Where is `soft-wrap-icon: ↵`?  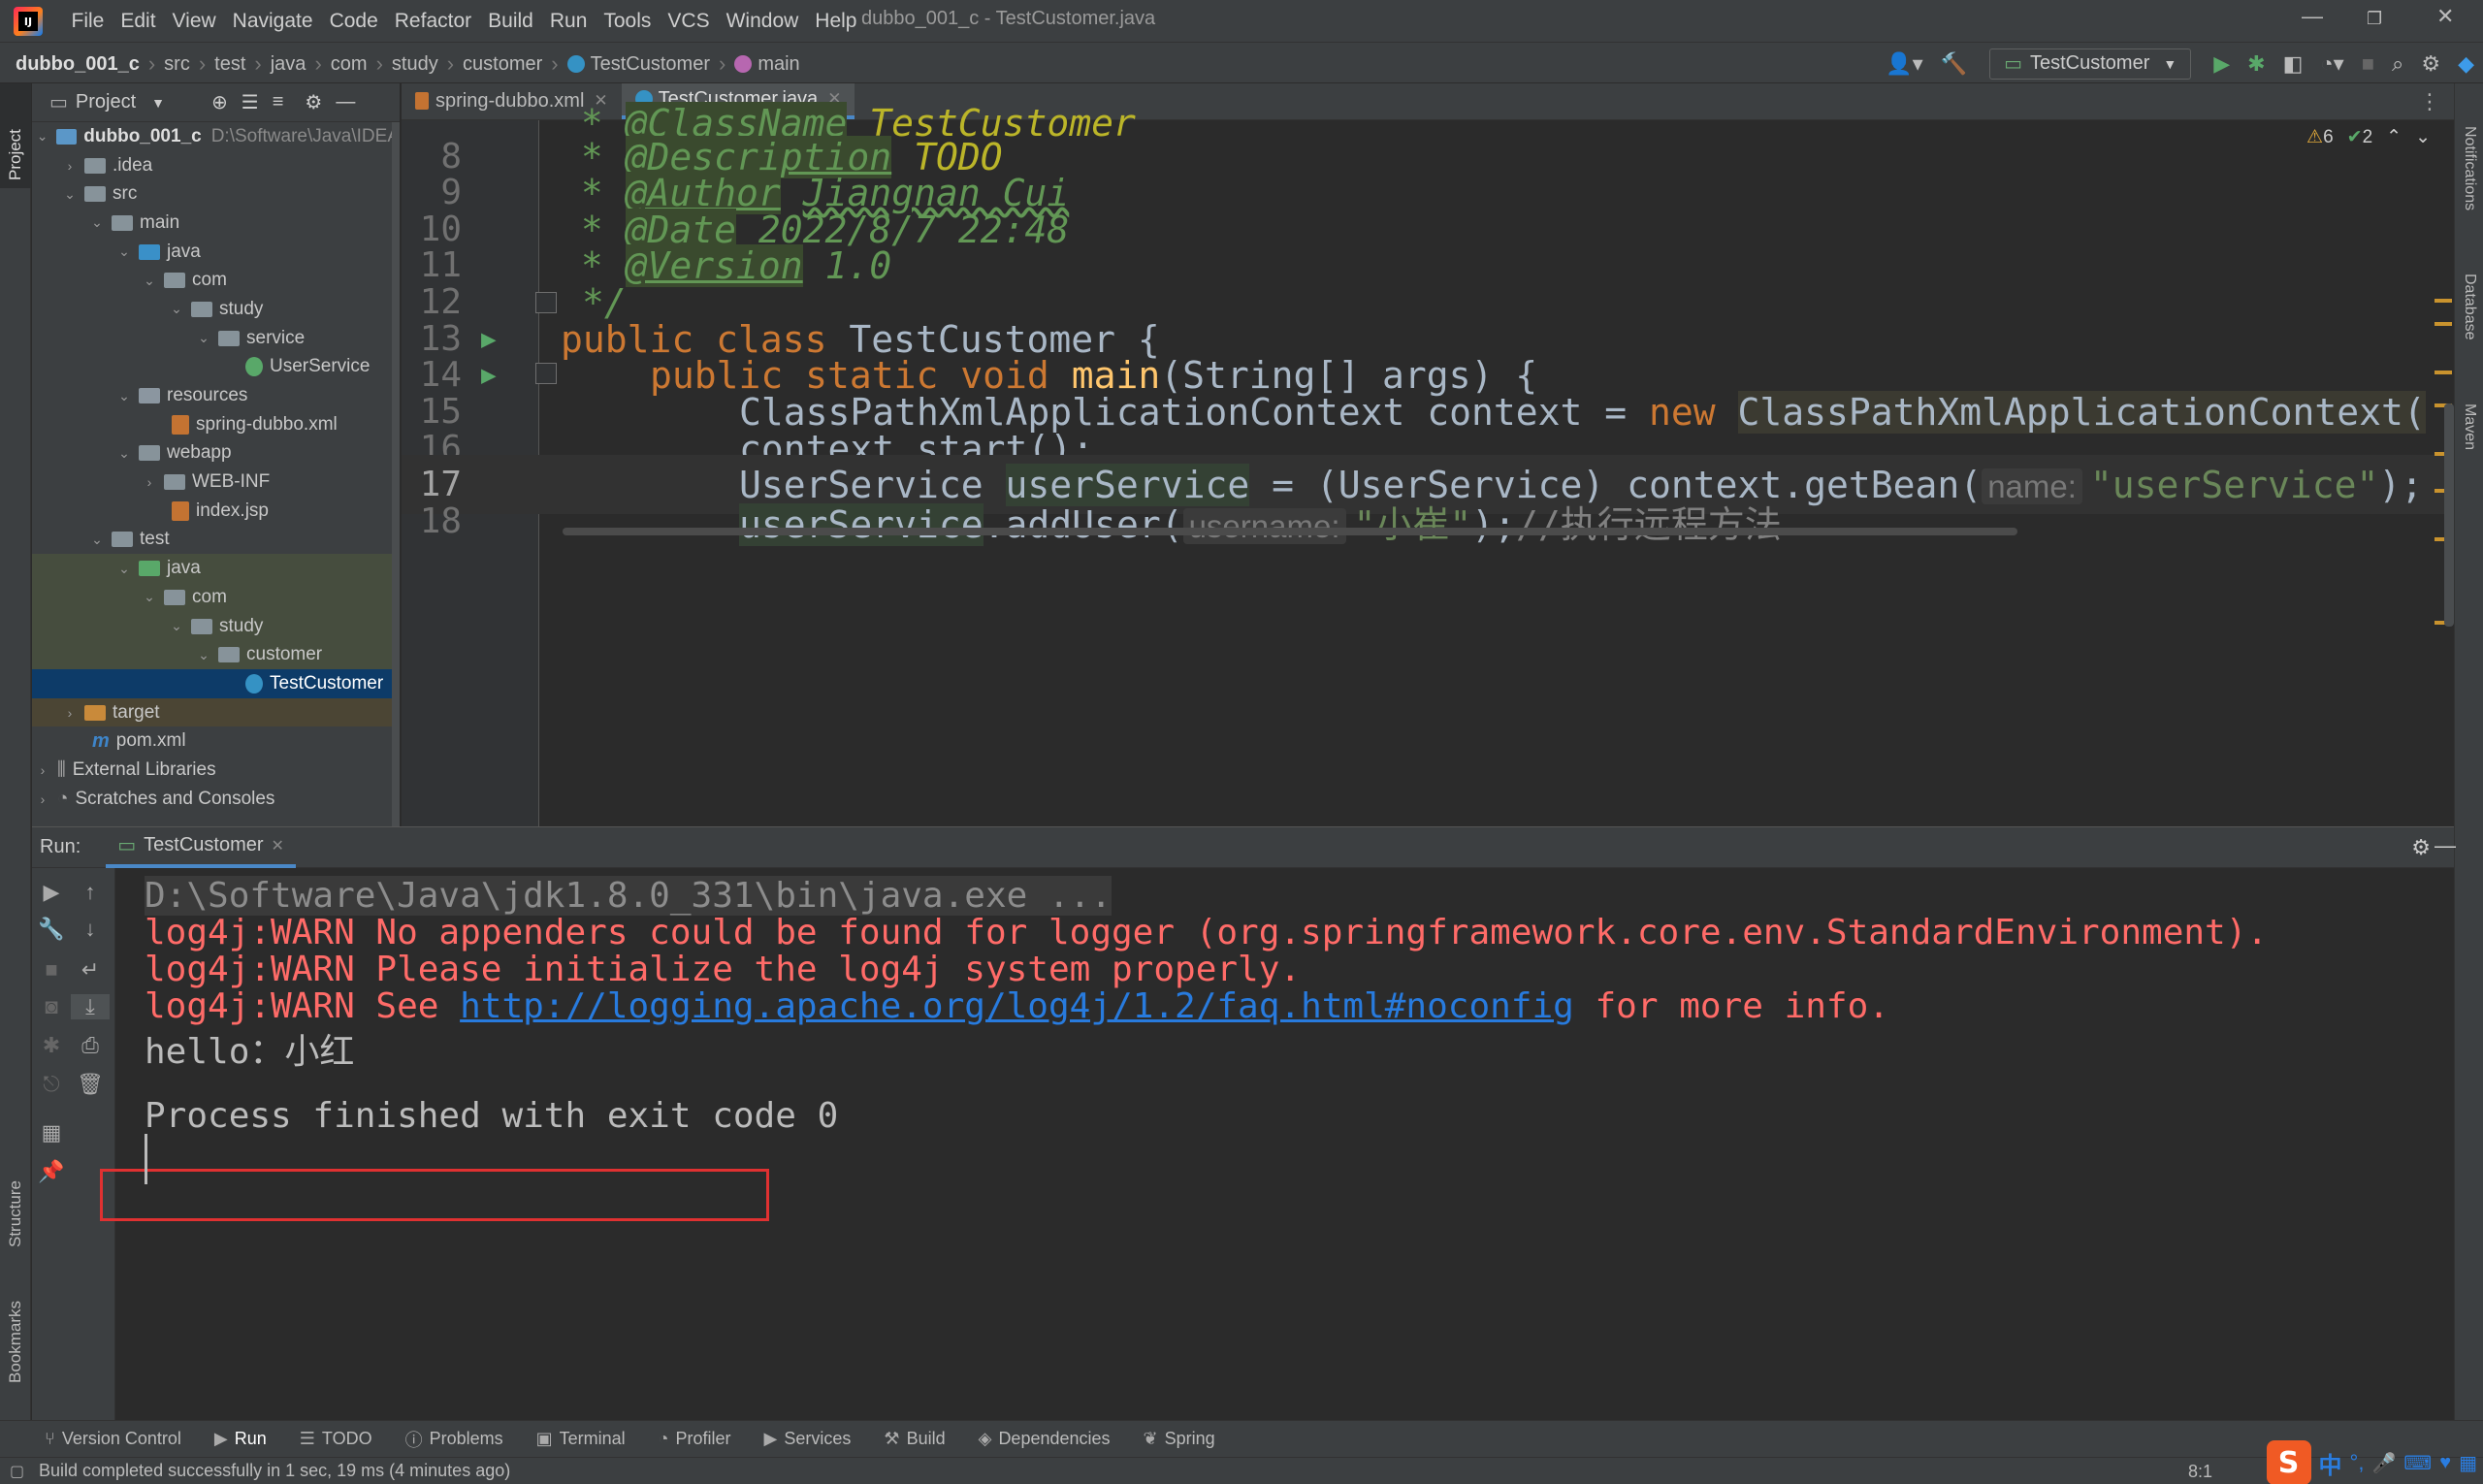
soft-wrap-icon: ↵ is located at coordinates (91, 970).